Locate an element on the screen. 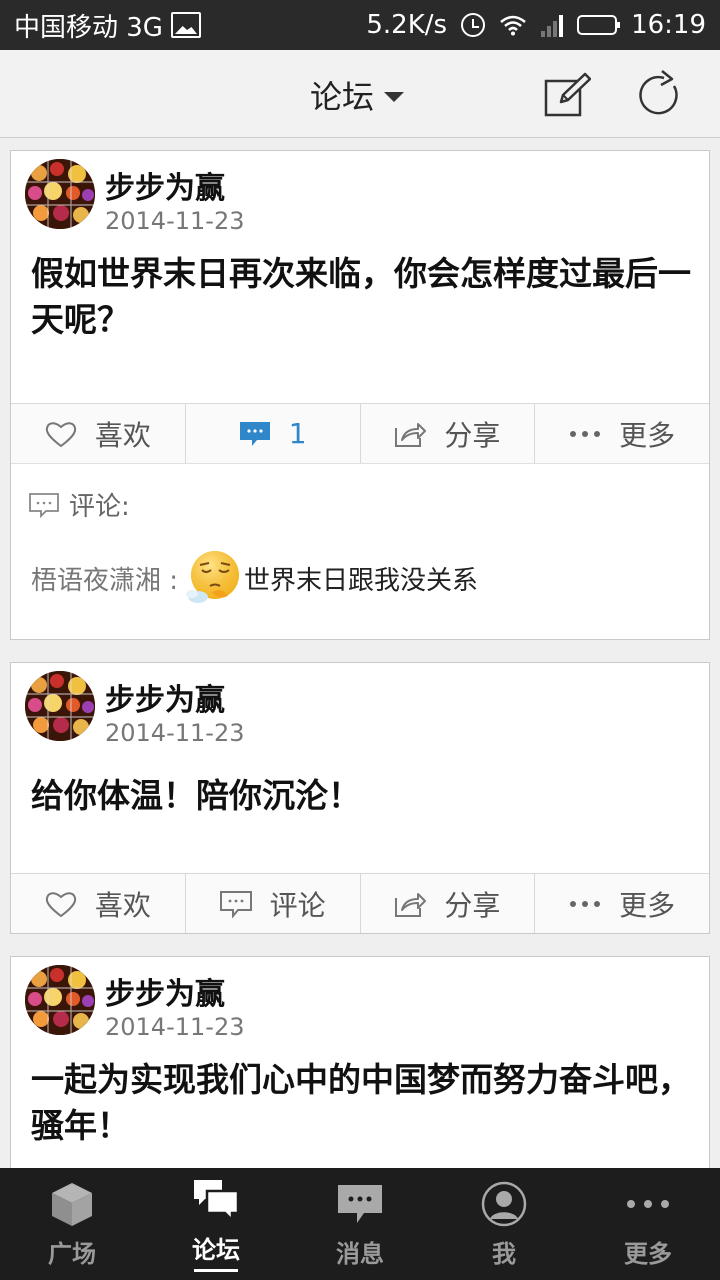 Image resolution: width=720 pixels, height=1280 pixels. tab-label: 更多 is located at coordinates (648, 1253).